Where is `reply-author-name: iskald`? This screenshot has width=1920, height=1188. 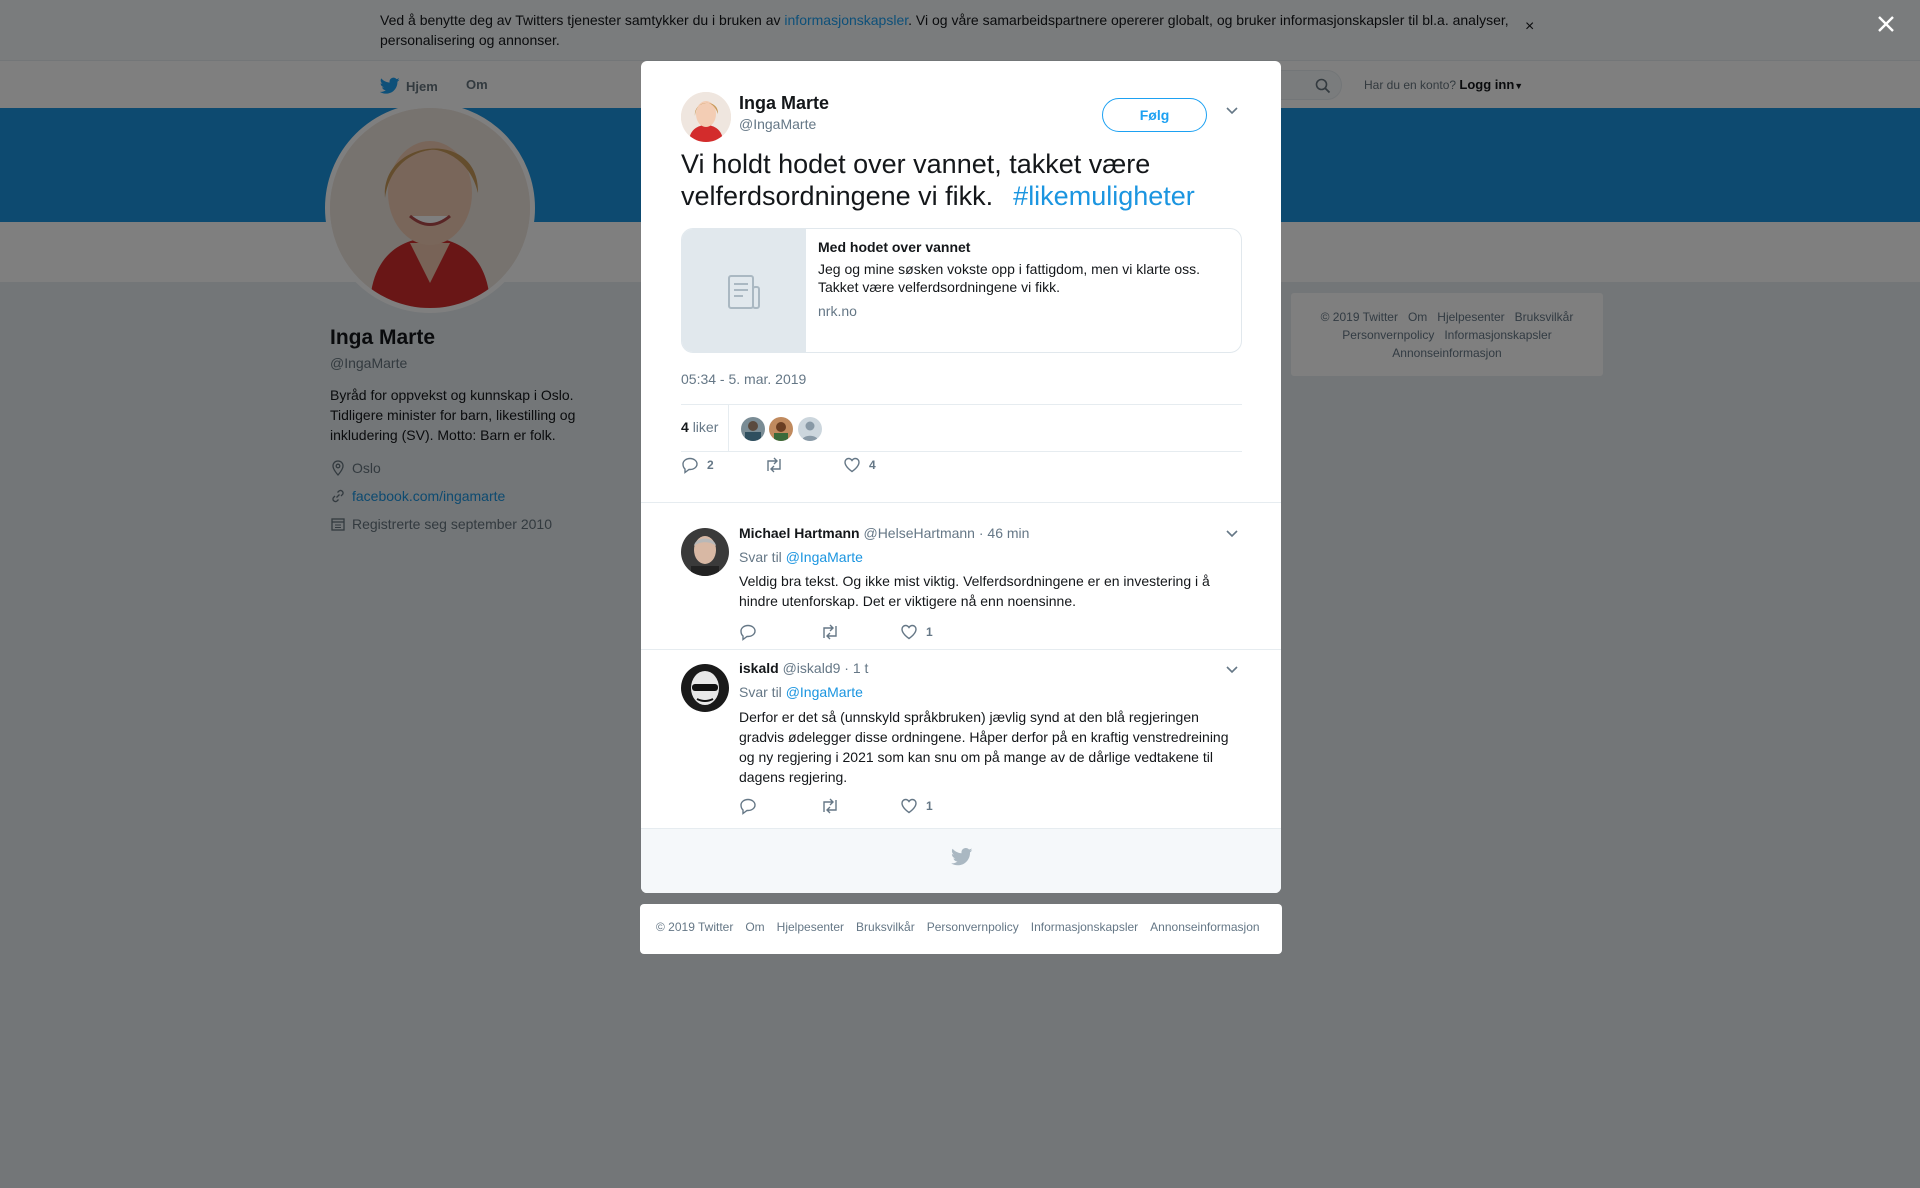 reply-author-name: iskald is located at coordinates (759, 668).